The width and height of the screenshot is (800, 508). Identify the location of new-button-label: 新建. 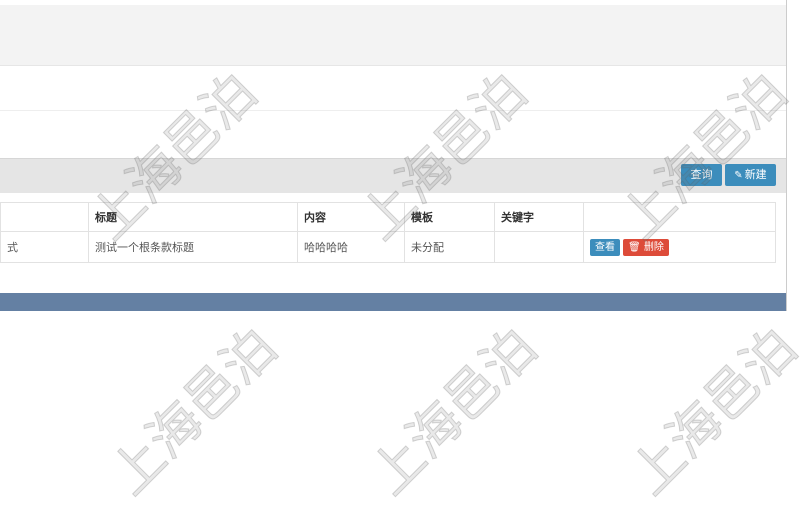
(755, 174).